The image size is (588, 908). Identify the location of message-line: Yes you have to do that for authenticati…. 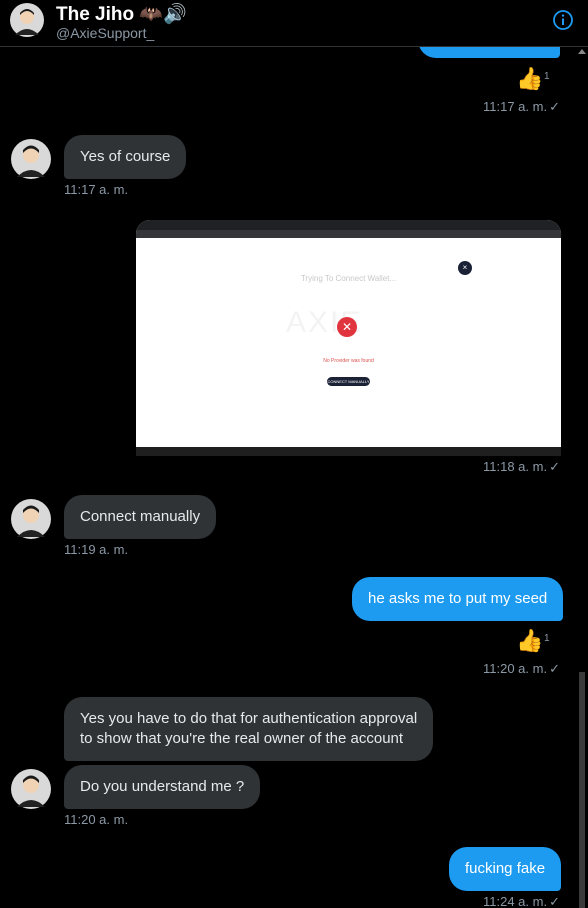
(249, 718).